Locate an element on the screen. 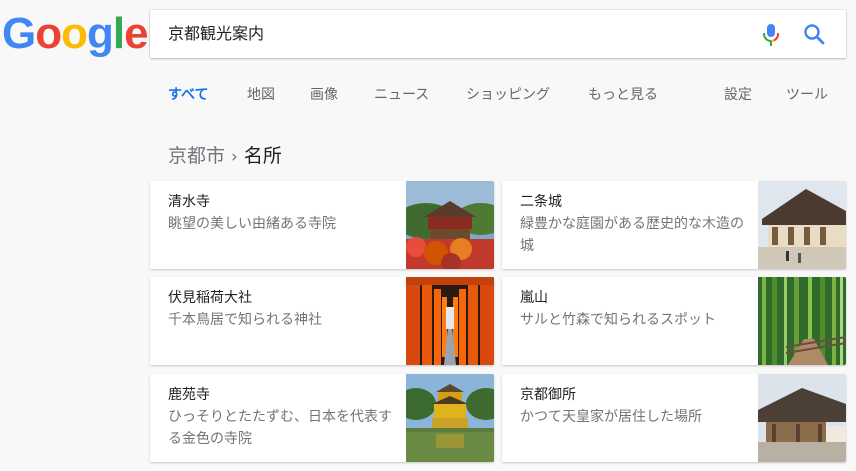 This screenshot has width=856, height=471. place-card-fushimi-inari: 伏見稲荷大社 千本鳥居で知られる神社 is located at coordinates (322, 321).